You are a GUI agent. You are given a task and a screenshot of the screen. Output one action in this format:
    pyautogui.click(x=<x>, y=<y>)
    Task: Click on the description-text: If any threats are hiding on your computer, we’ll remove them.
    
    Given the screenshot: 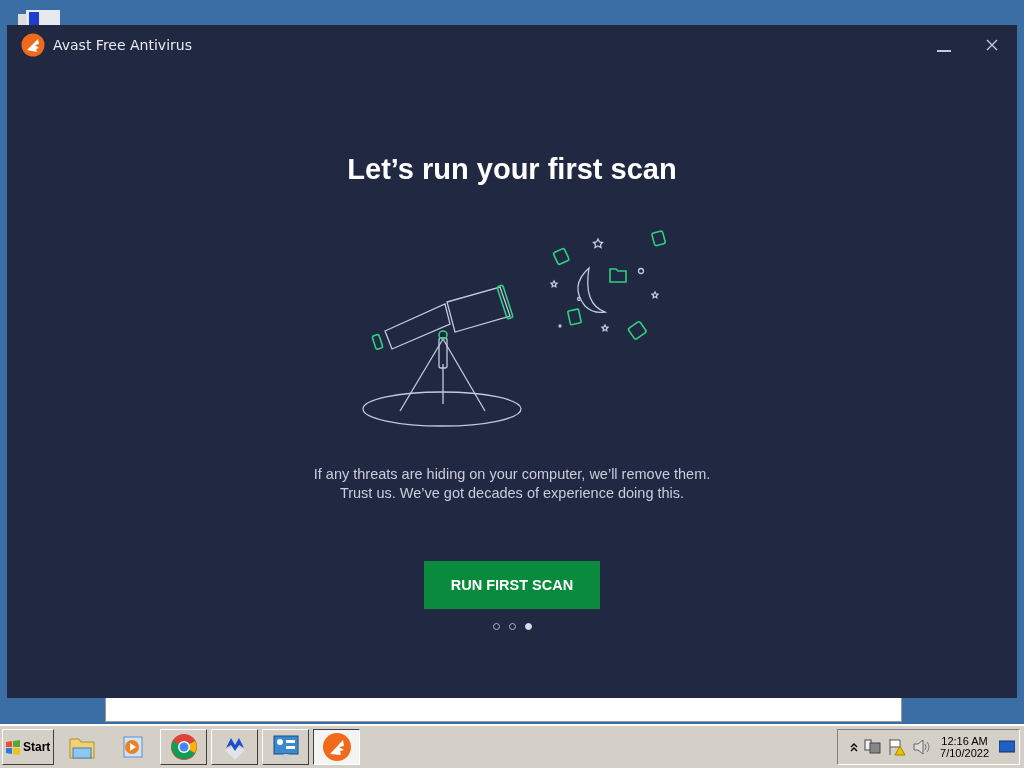 What is the action you would take?
    pyautogui.click(x=512, y=474)
    